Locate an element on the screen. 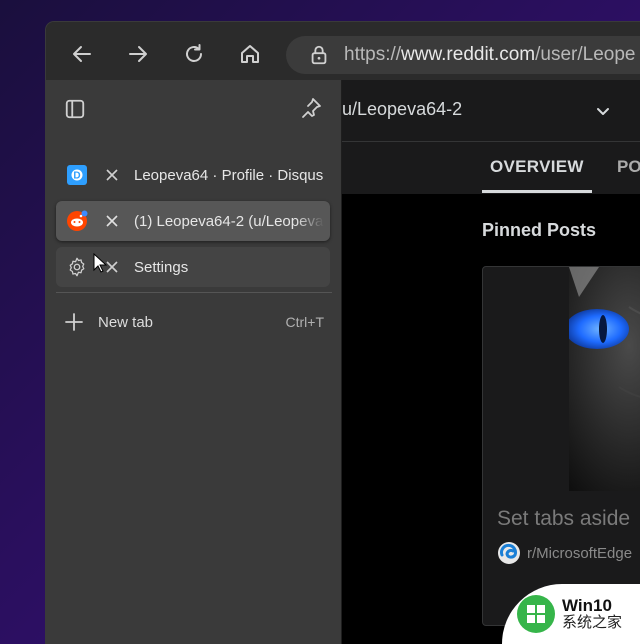 The image size is (640, 644). tabs-divider is located at coordinates (194, 292).